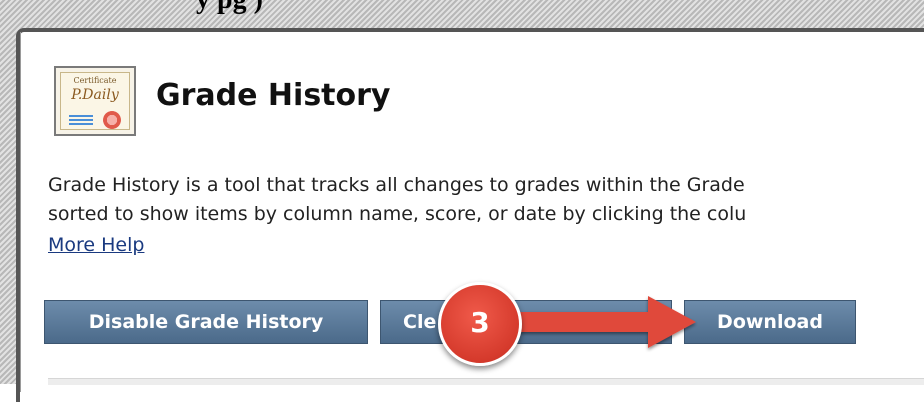 The image size is (924, 402). What do you see at coordinates (95, 95) in the screenshot?
I see `certificate-script: P.Daily` at bounding box center [95, 95].